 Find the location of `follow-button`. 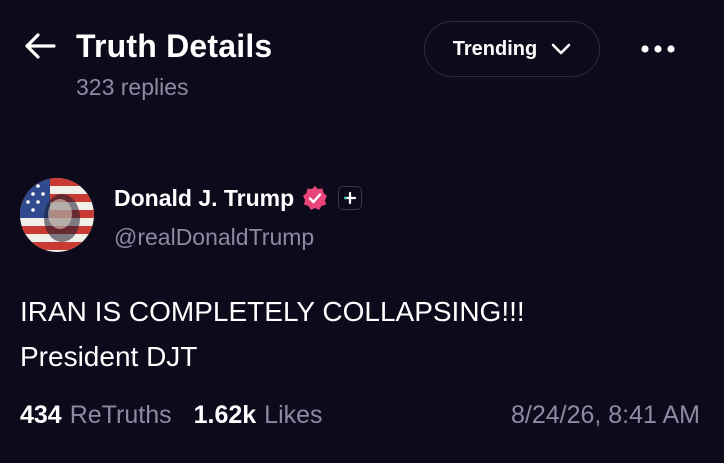

follow-button is located at coordinates (350, 198).